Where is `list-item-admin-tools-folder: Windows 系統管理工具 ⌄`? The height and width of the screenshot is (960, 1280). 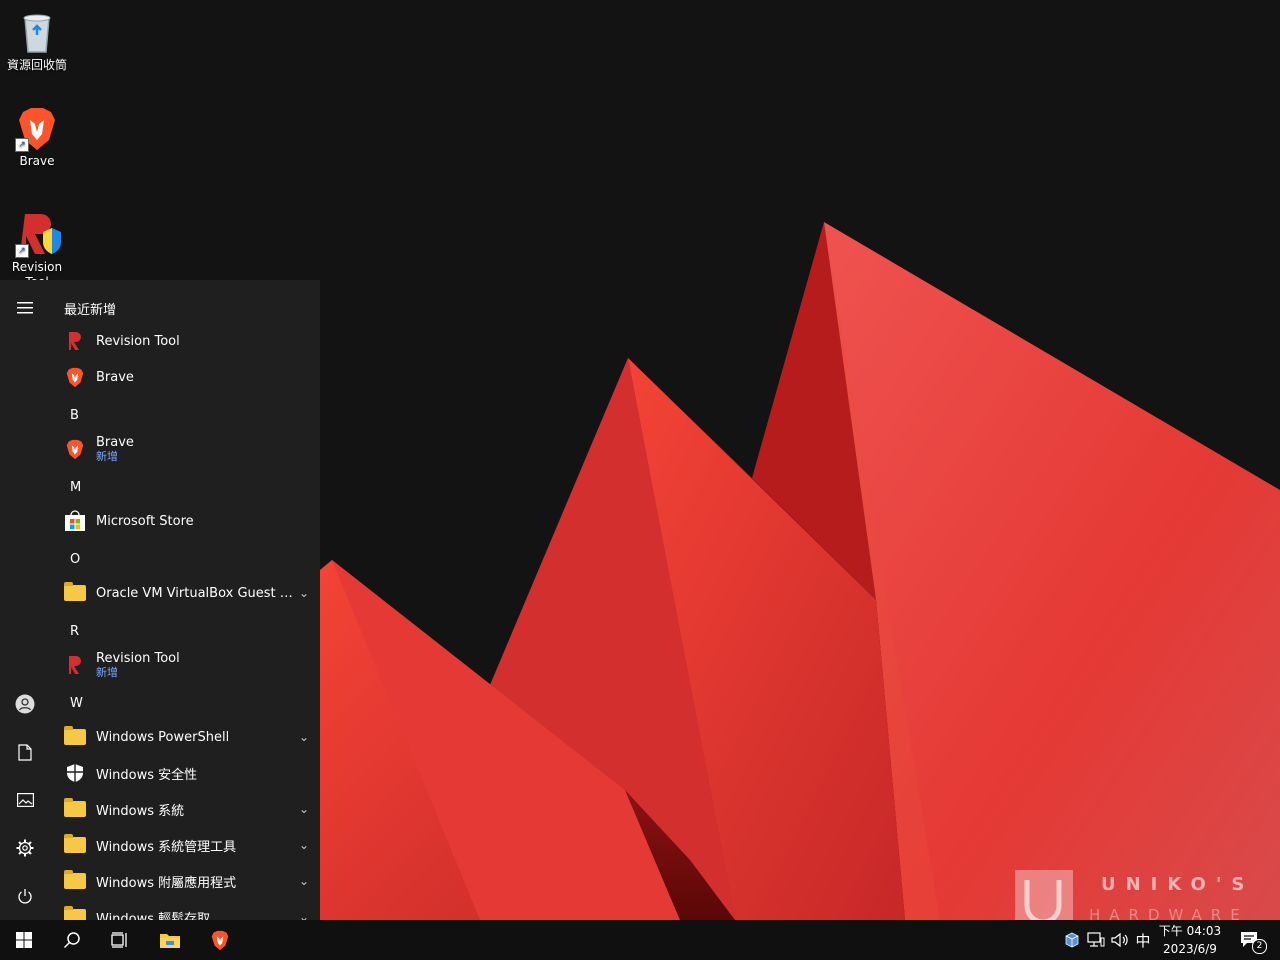
list-item-admin-tools-folder: Windows 系統管理工具 ⌄ is located at coordinates (181, 845).